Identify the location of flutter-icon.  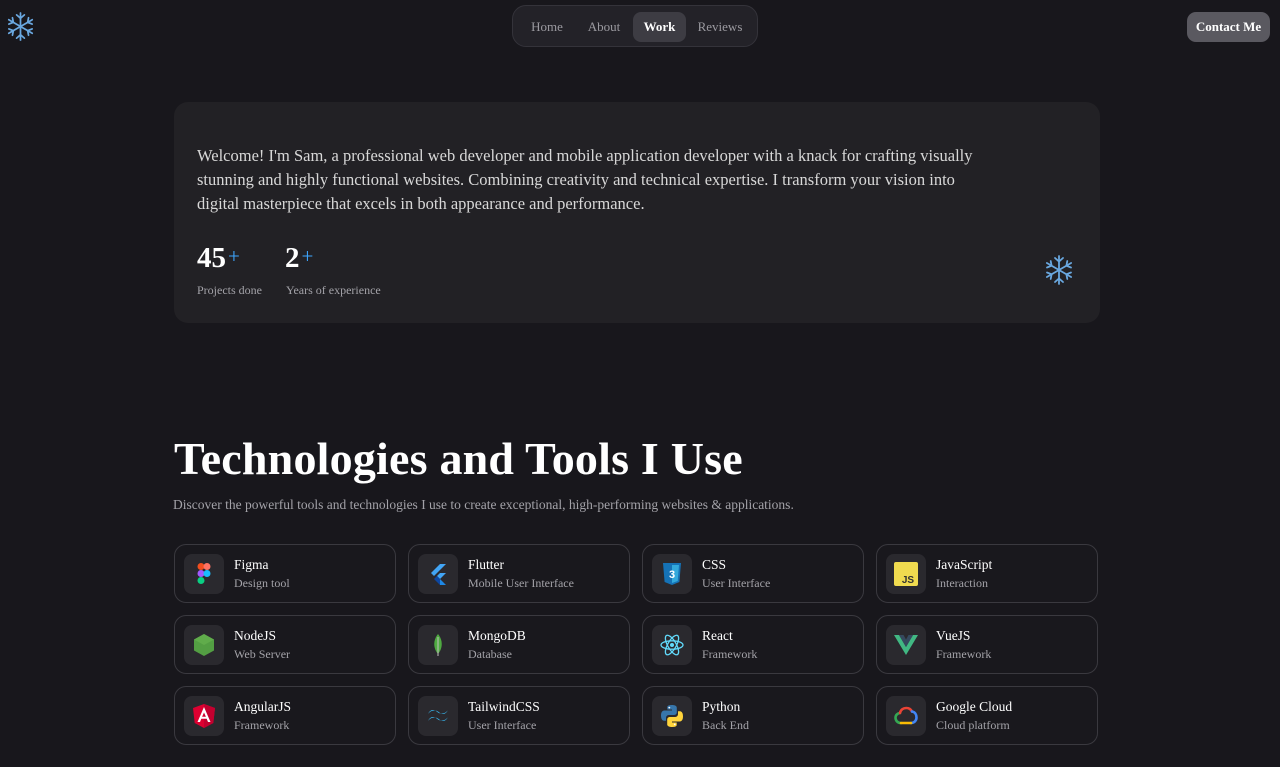
(438, 574).